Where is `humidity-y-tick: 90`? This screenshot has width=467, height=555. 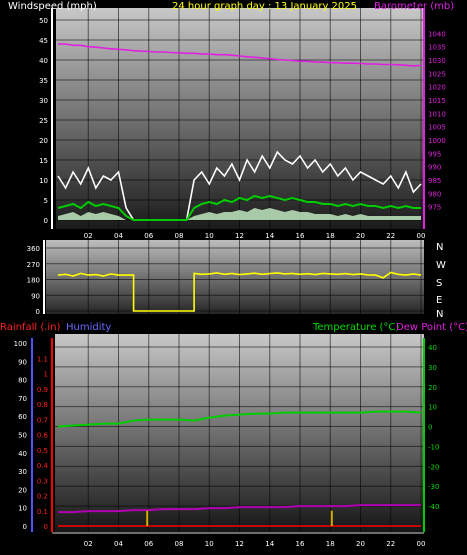
humidity-y-tick: 90 is located at coordinates (22, 362).